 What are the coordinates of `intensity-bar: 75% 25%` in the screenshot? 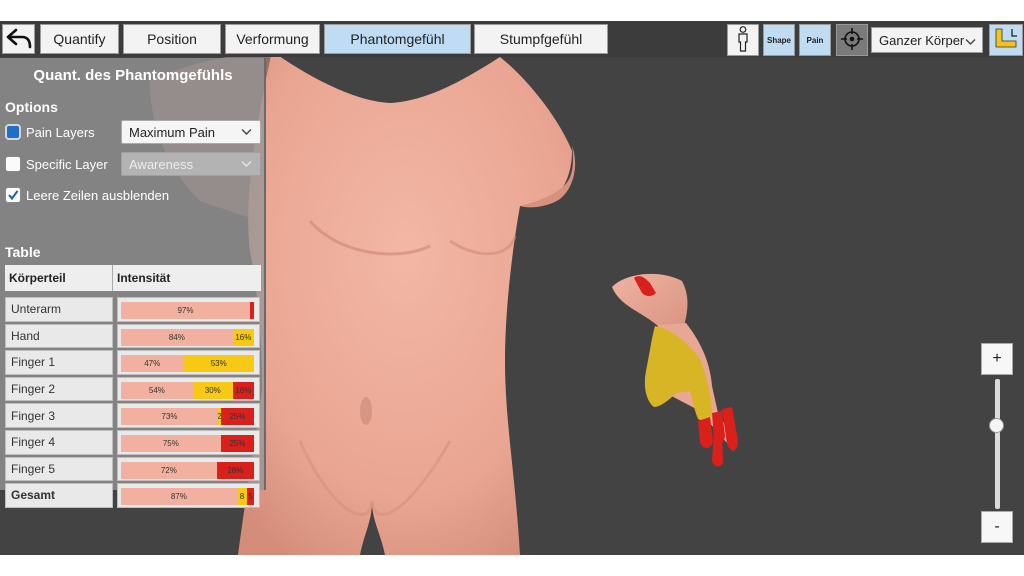 It's located at (187, 443).